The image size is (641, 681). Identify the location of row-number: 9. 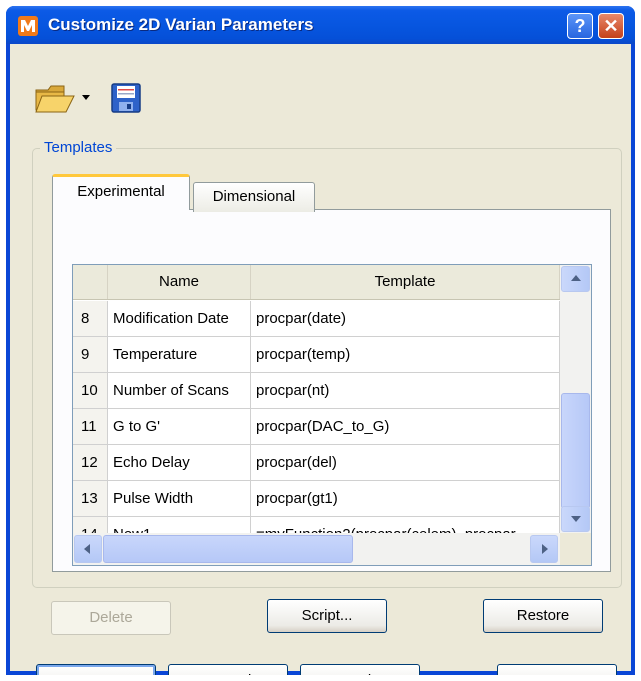
(90, 355).